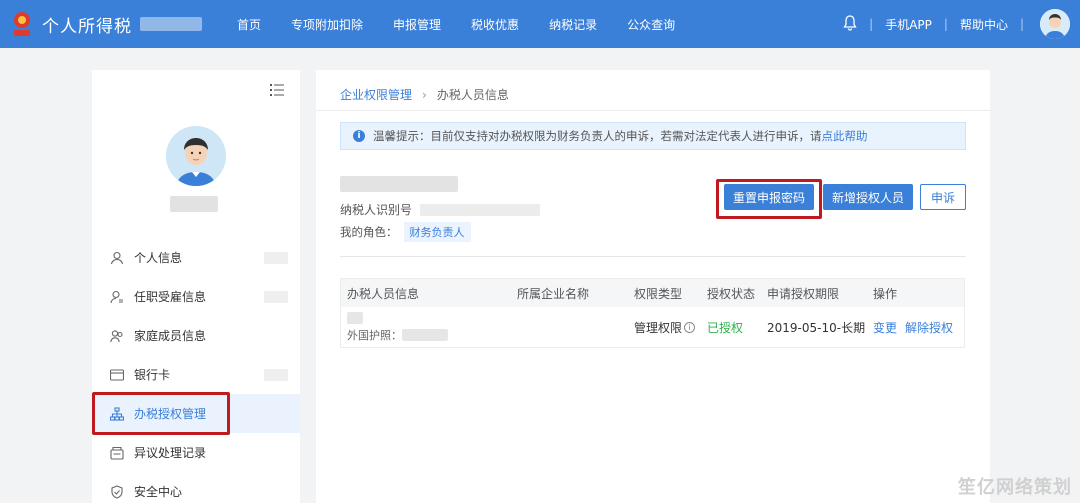  I want to click on watermark: 笙亿网络策划, so click(1015, 487).